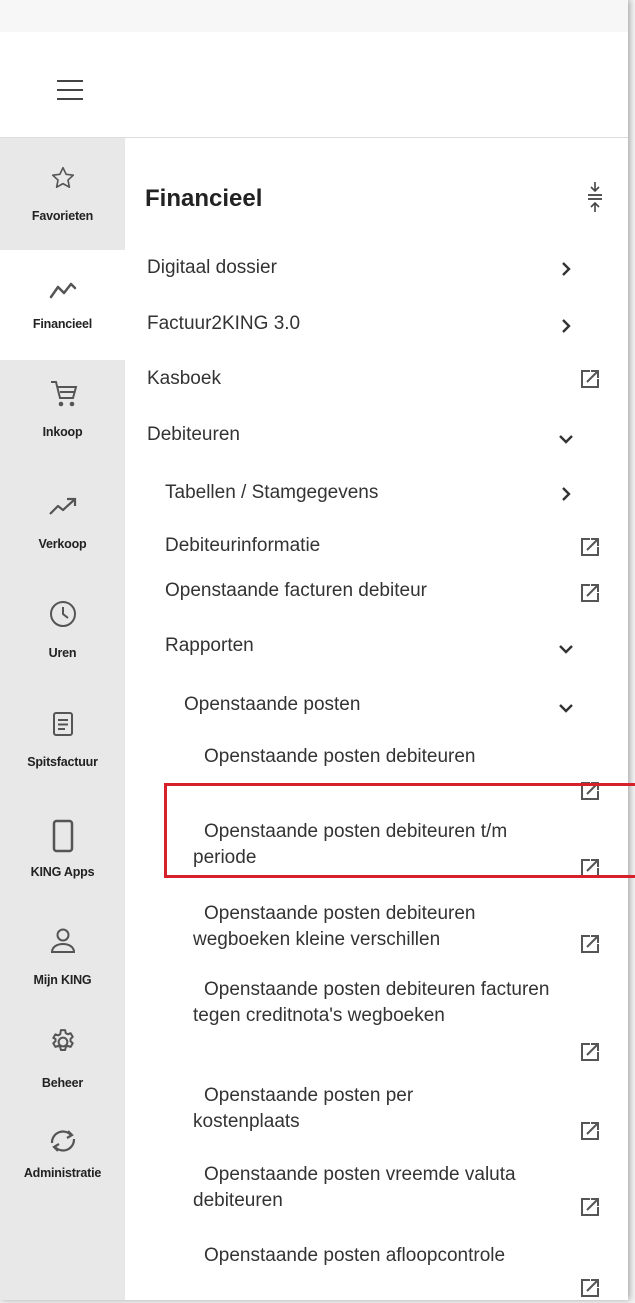  I want to click on page-title: Financieel, so click(204, 198).